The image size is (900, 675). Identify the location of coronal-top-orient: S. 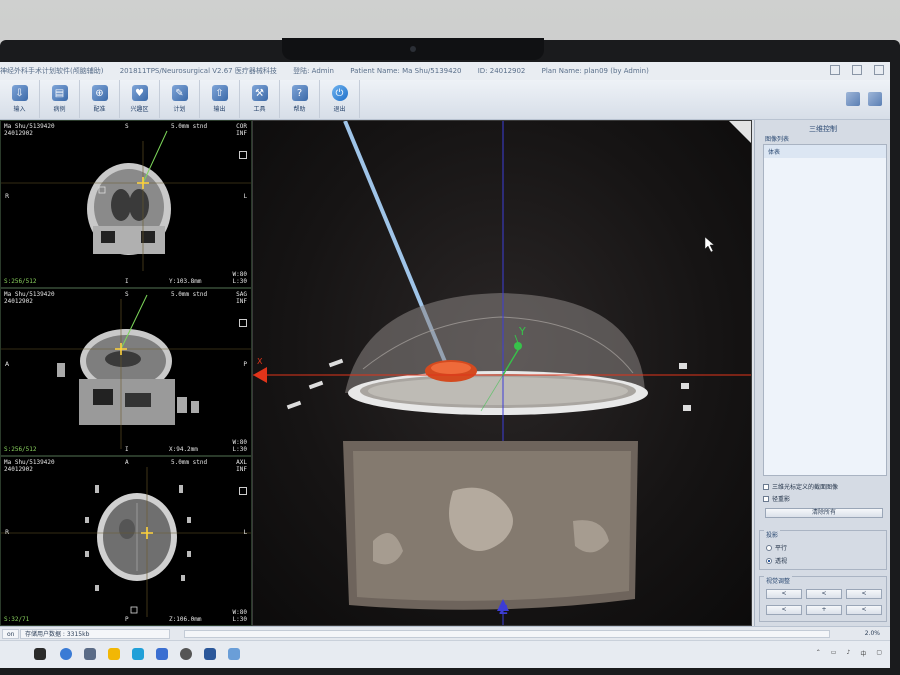
(127, 126).